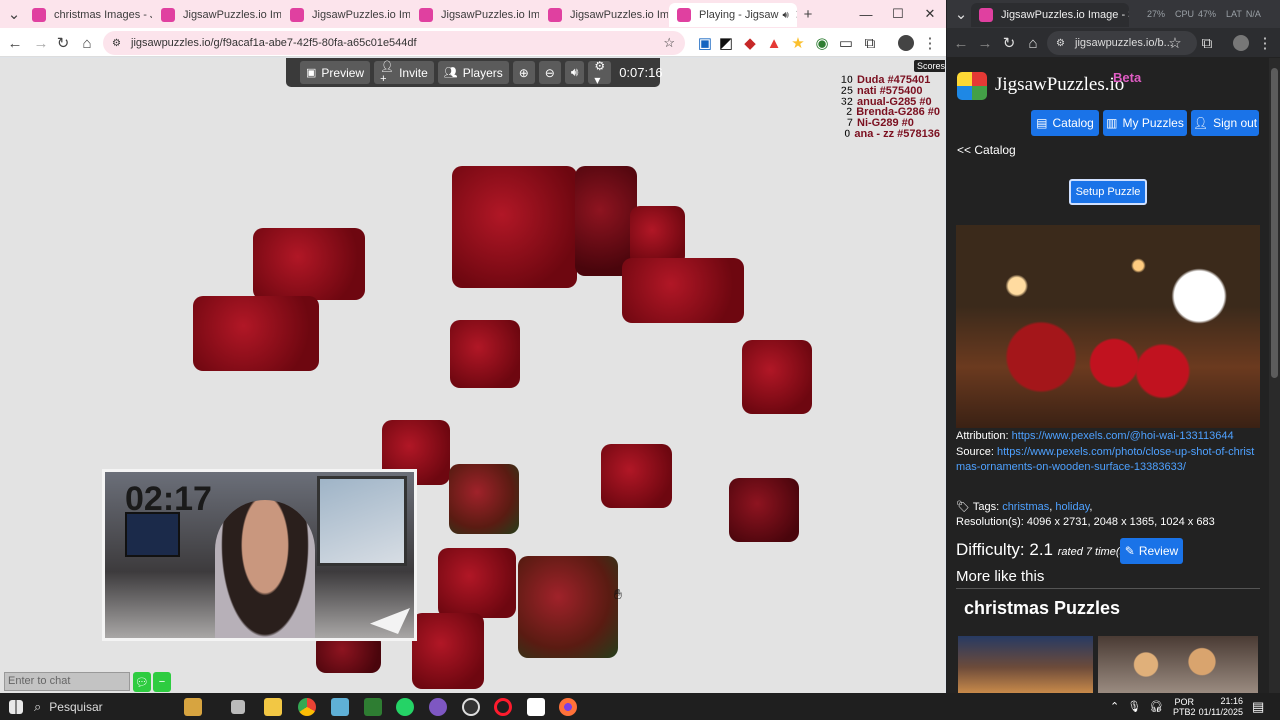 The image size is (1280, 720). Describe the element at coordinates (1114, 706) in the screenshot. I see `chevron-up-icon: ⌃` at that location.